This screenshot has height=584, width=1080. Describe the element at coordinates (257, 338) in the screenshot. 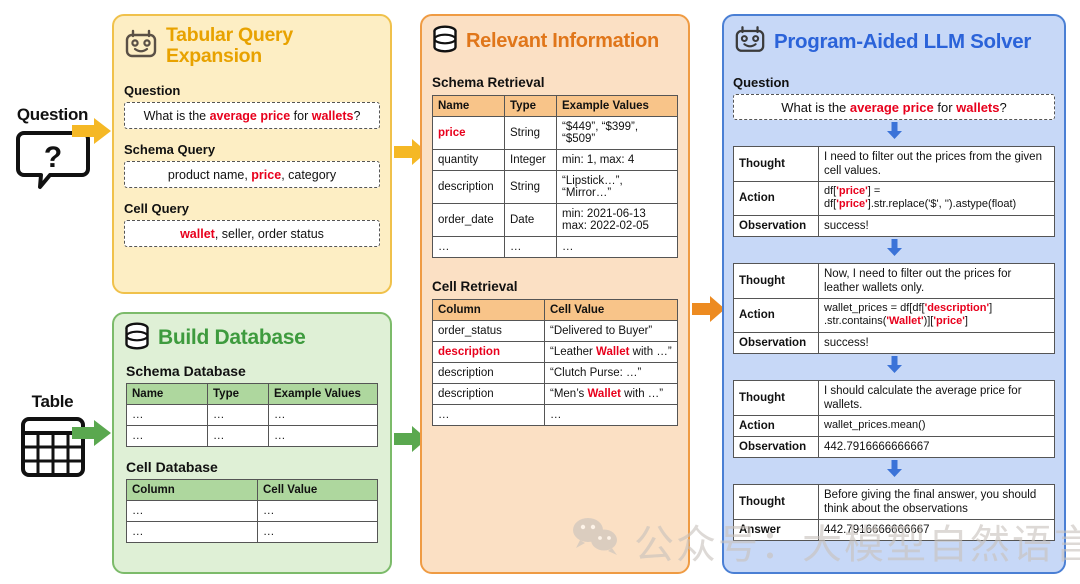

I see `build-title-row: Build Database` at that location.